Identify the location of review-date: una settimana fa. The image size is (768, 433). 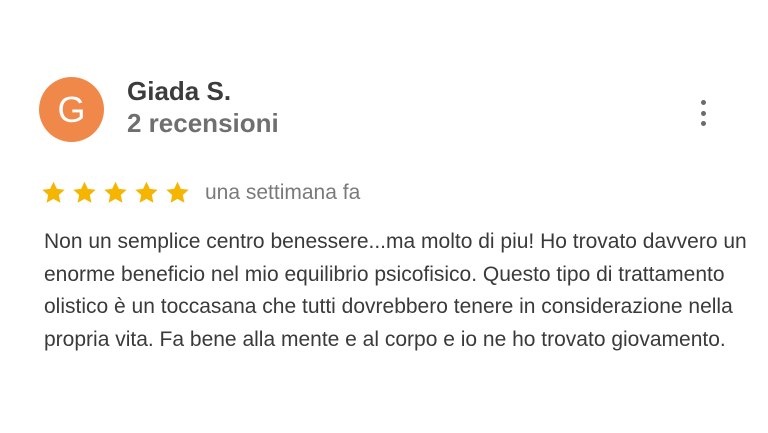
(283, 192).